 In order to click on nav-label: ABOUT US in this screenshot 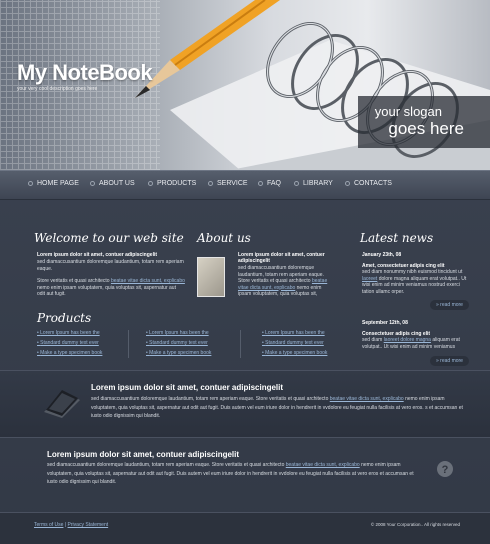, I will do `click(117, 183)`.